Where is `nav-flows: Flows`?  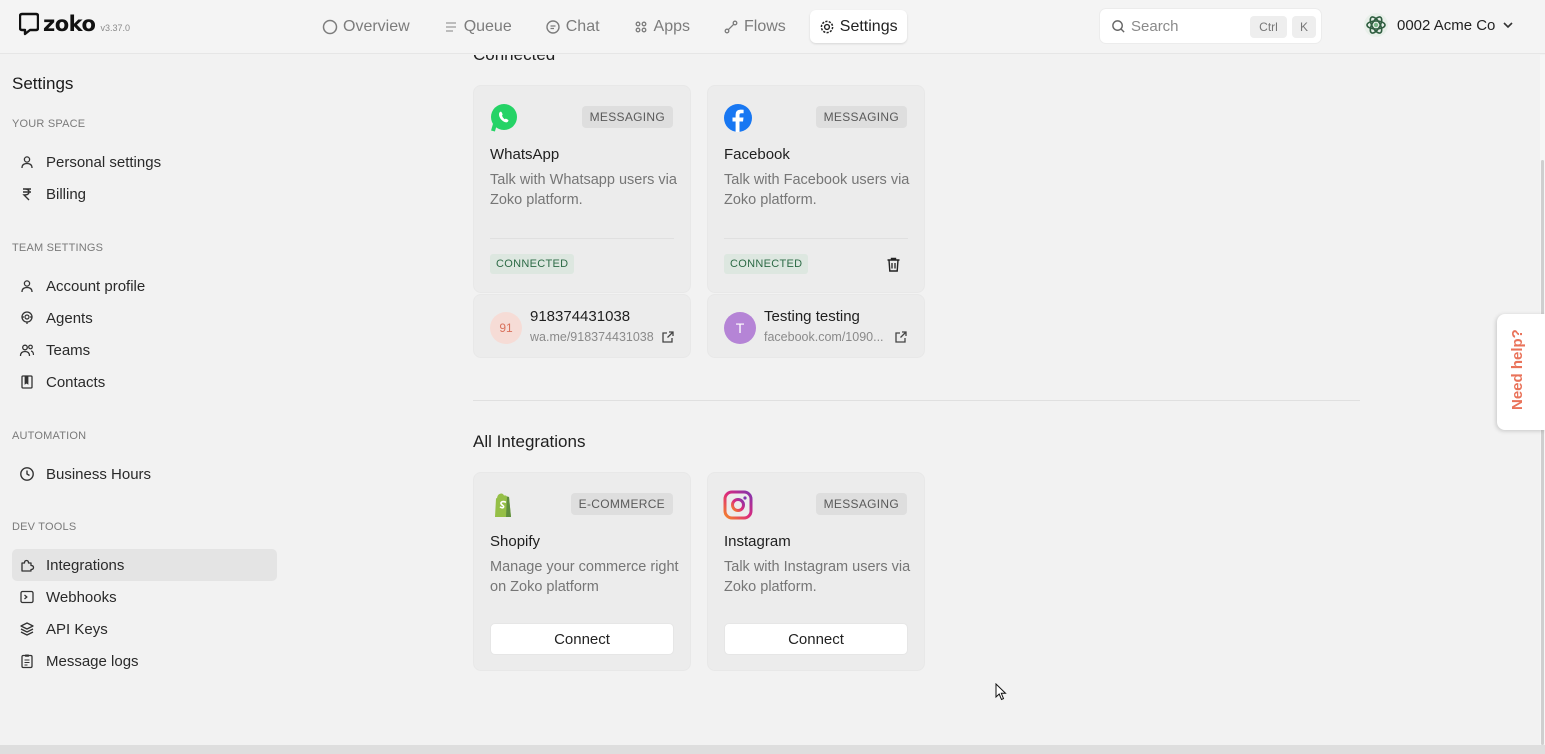
nav-flows: Flows is located at coordinates (754, 26).